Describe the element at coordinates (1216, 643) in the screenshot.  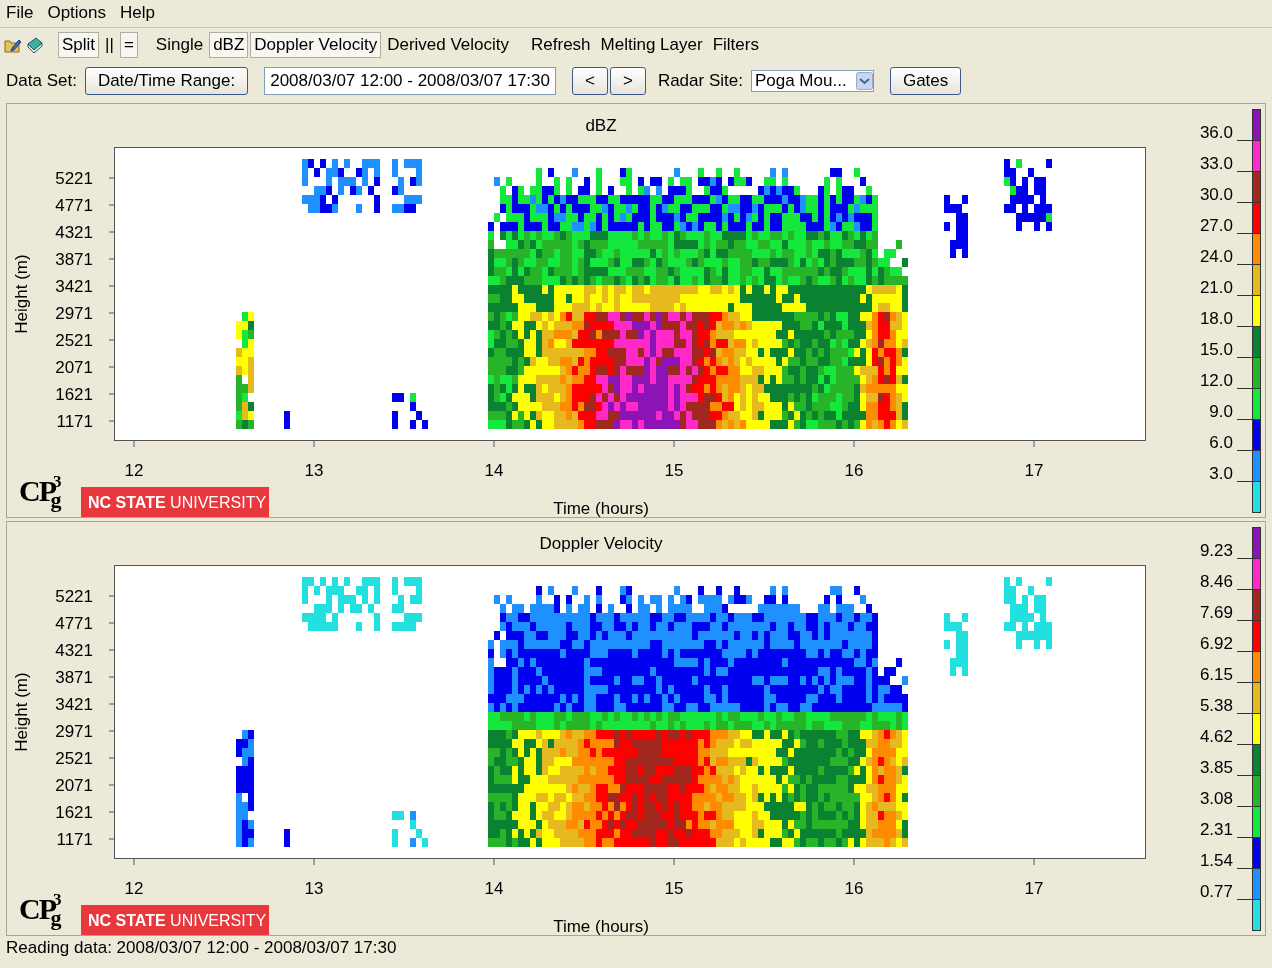
I see `legend-label: 6.92` at that location.